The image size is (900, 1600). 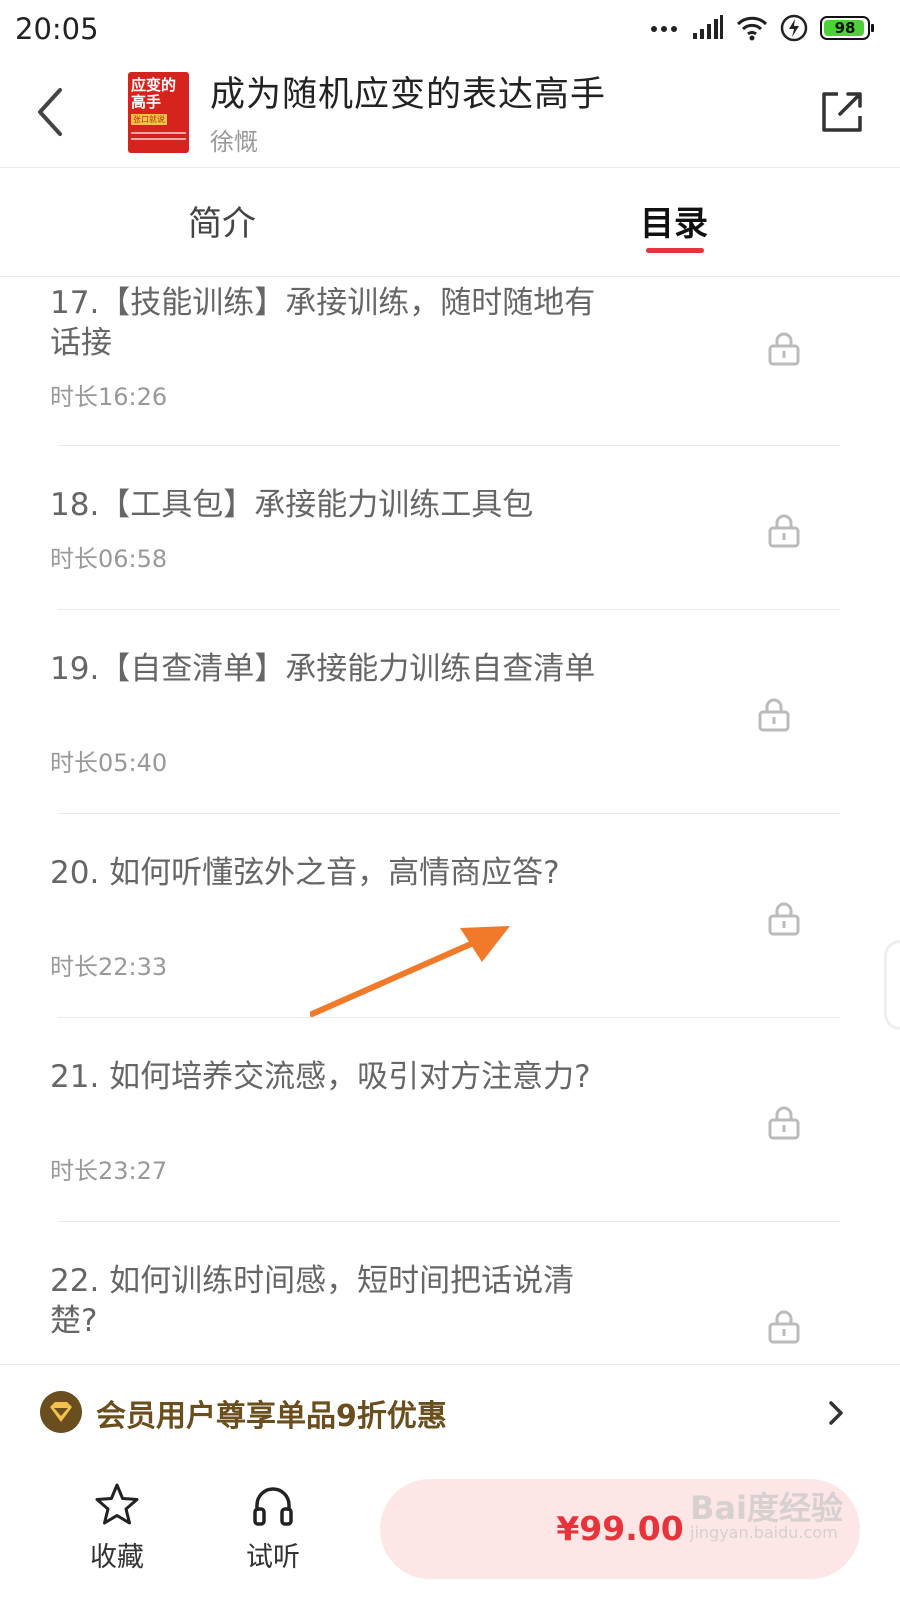 What do you see at coordinates (109, 763) in the screenshot?
I see `episode-duration: 时长05:40` at bounding box center [109, 763].